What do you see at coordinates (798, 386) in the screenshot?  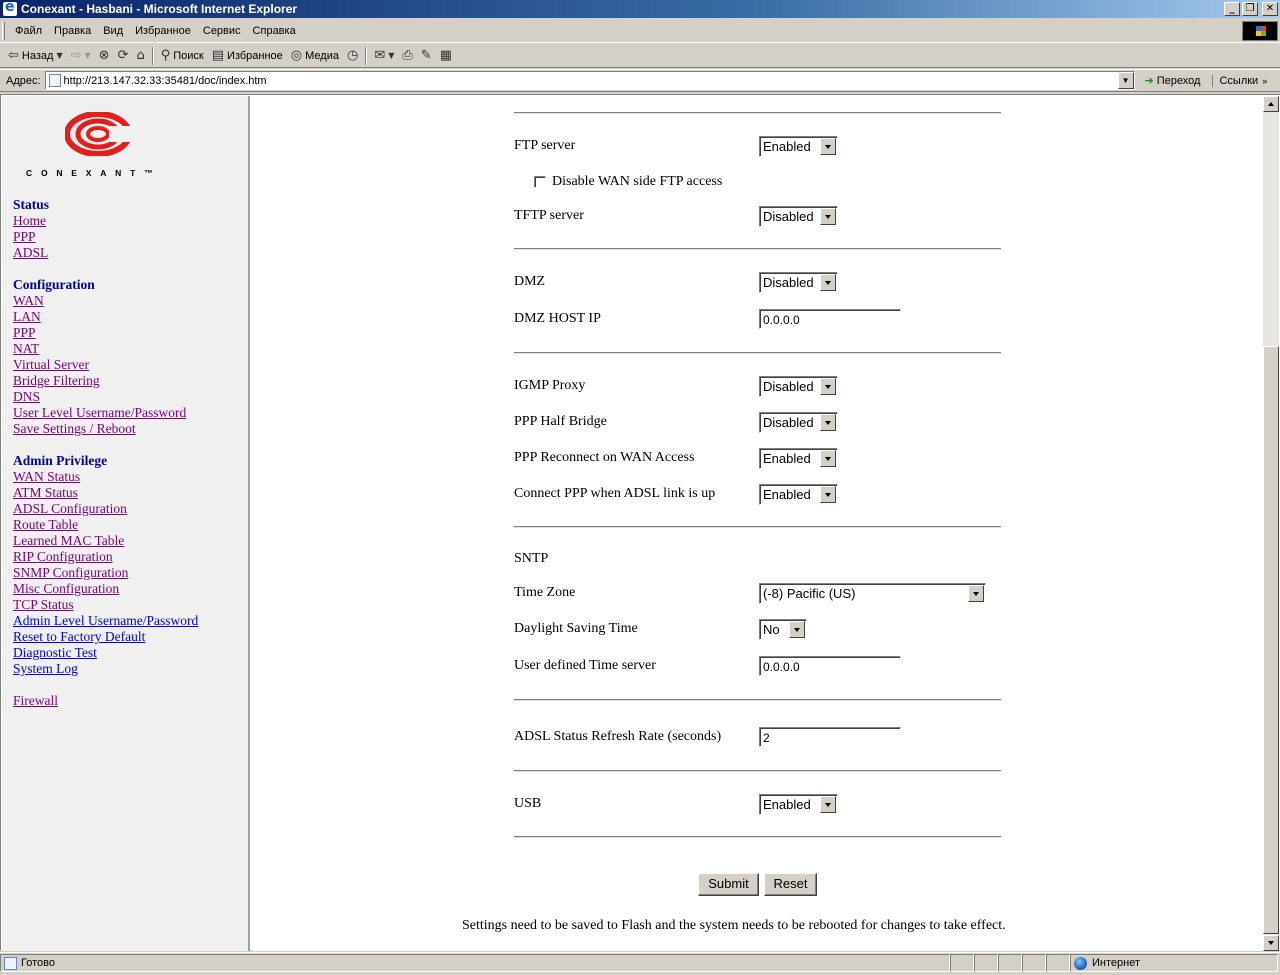 I see `igmp-proxy-select: Disabled` at bounding box center [798, 386].